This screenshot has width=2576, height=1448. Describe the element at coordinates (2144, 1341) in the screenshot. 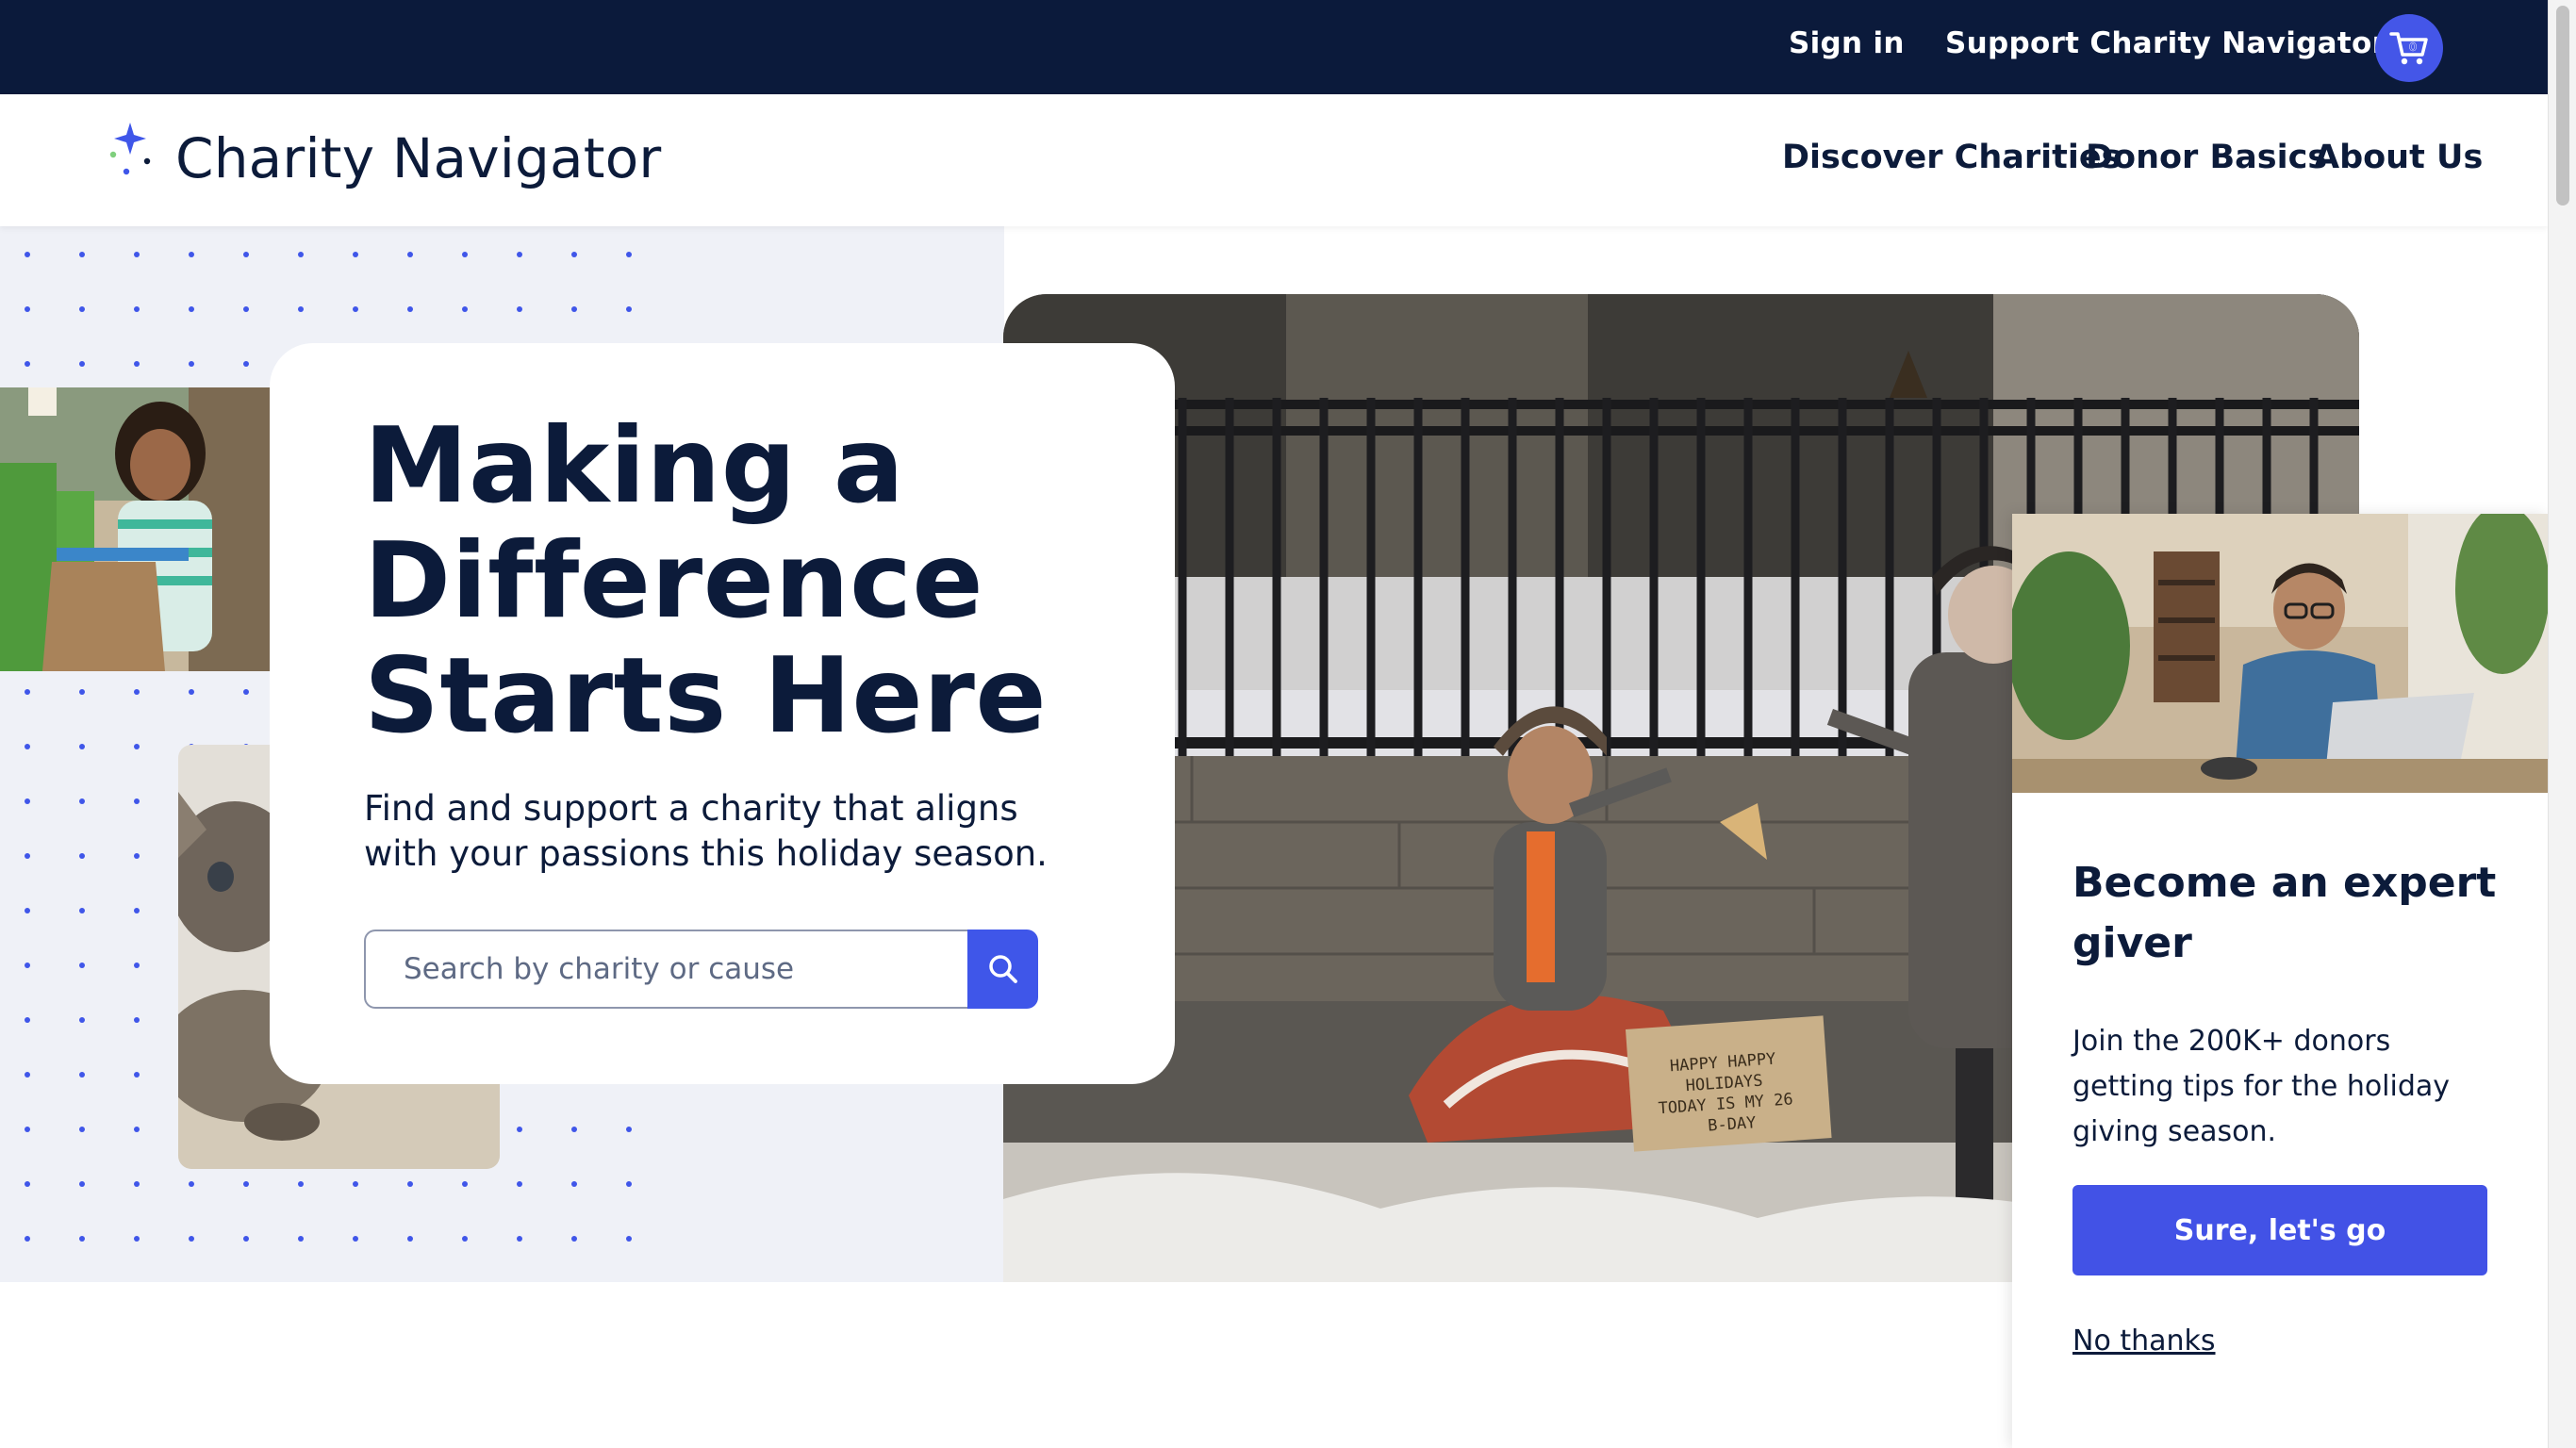

I see `popup-dismiss-link: No thanks` at that location.